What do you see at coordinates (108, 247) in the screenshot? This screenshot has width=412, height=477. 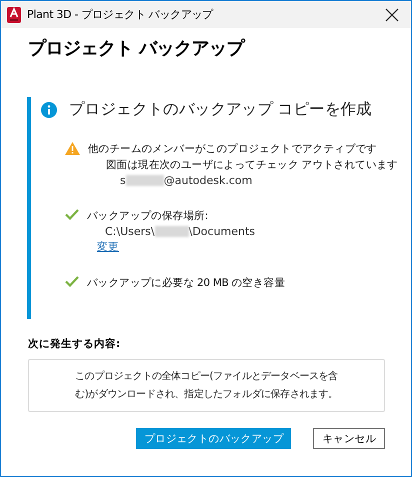 I see `change-link: 変更` at bounding box center [108, 247].